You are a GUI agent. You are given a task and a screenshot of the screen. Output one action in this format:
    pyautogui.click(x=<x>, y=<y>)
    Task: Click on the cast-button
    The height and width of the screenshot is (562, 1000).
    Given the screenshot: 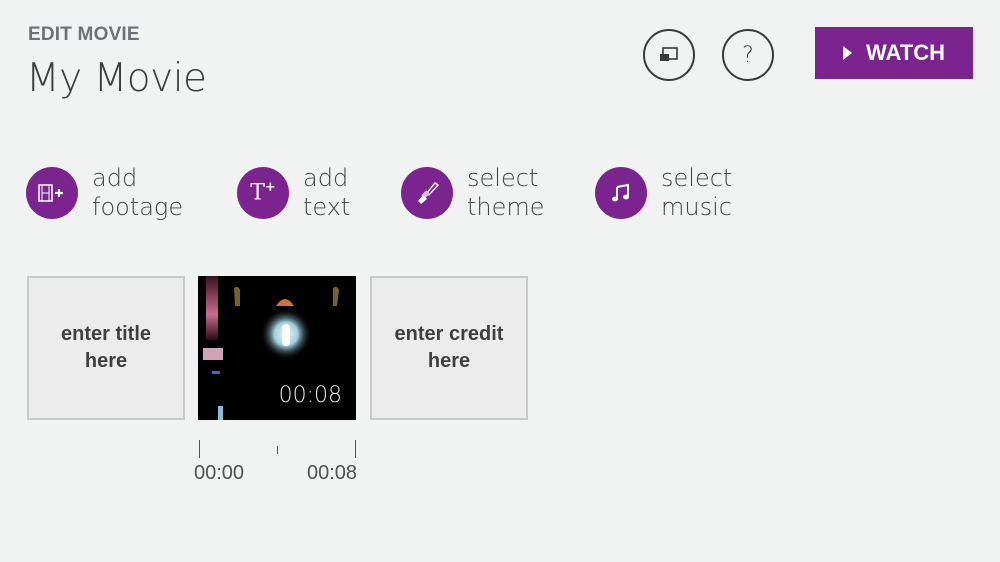 What is the action you would take?
    pyautogui.click(x=669, y=55)
    